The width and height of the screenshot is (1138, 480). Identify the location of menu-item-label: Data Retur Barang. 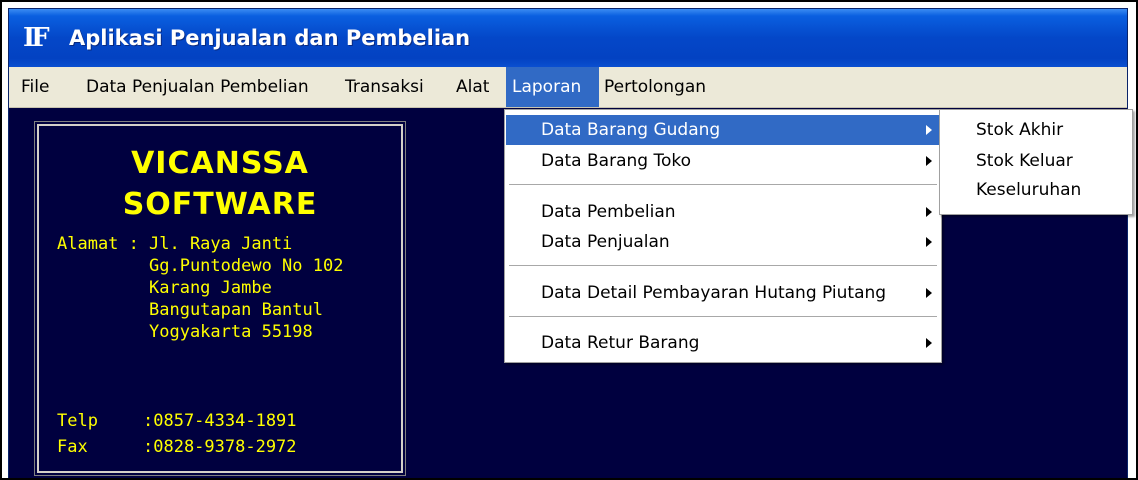
(620, 343).